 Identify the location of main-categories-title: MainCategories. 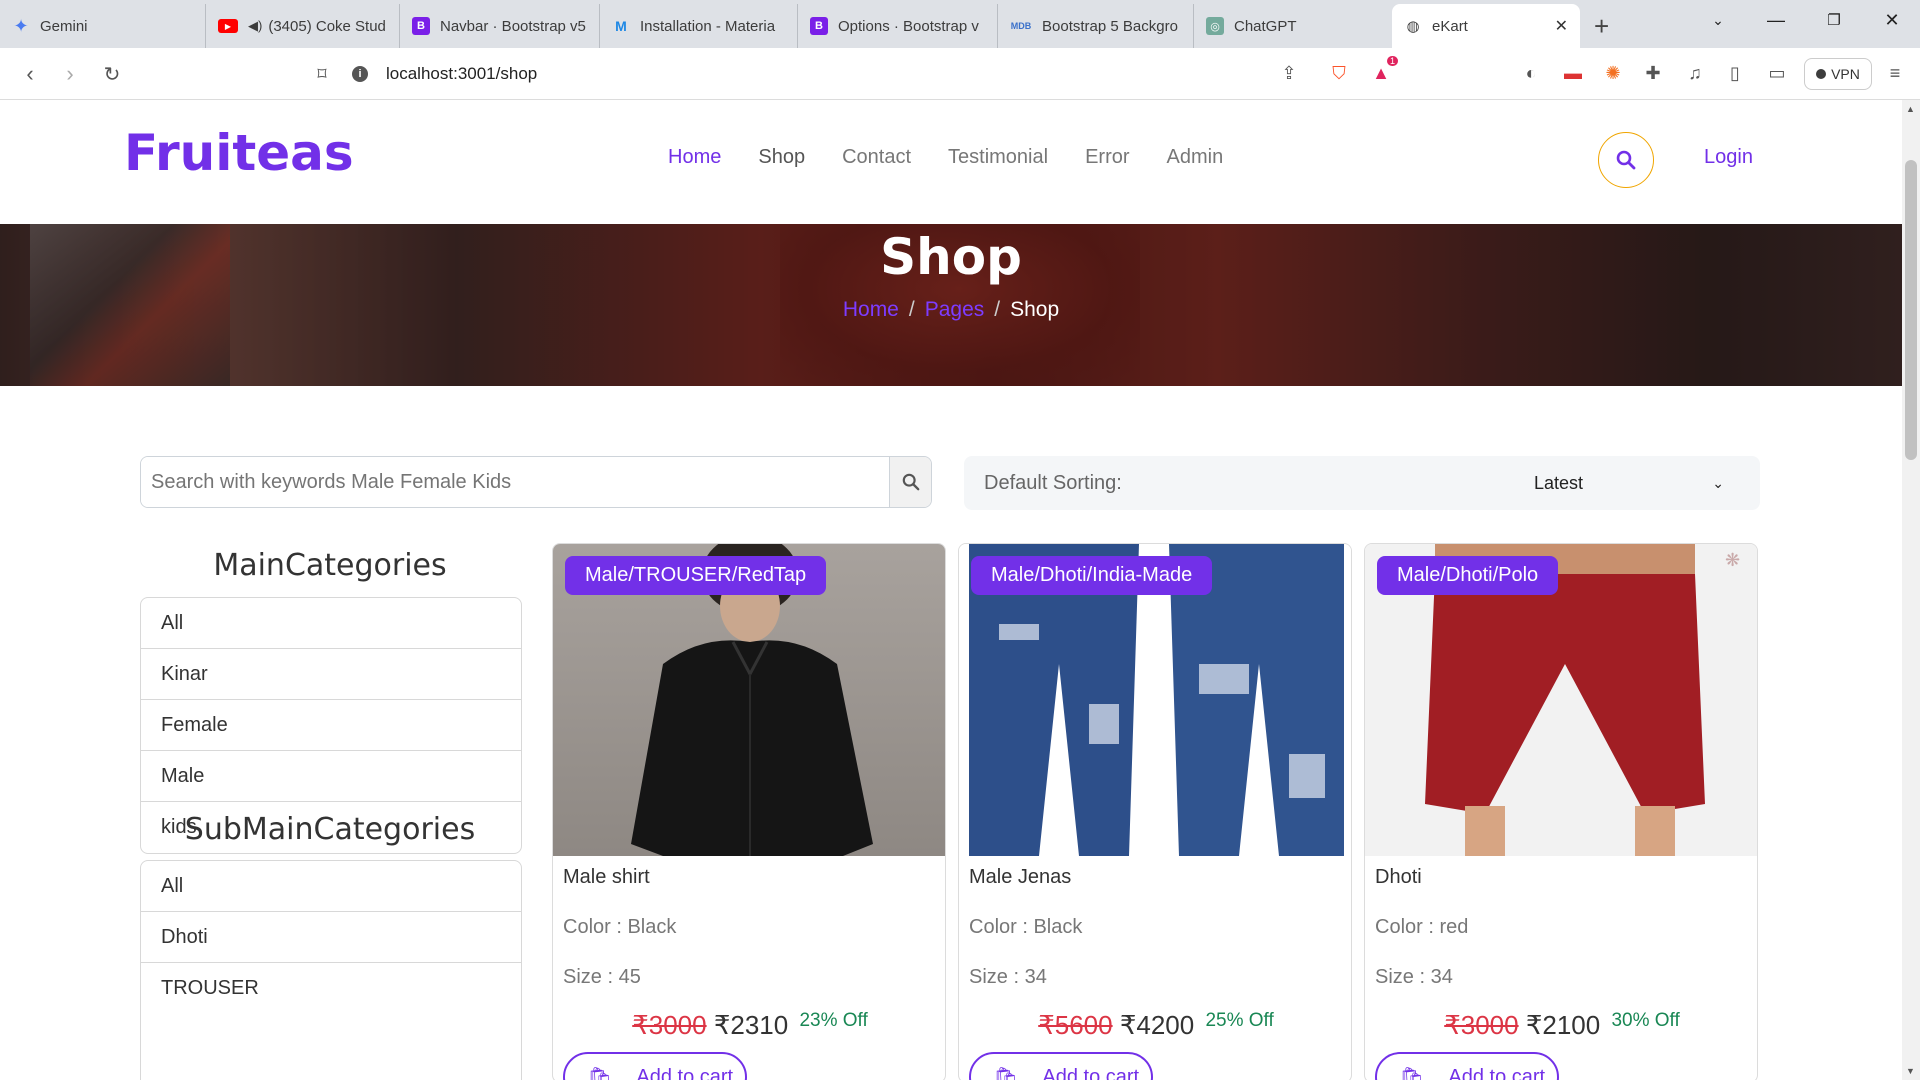
(330, 565).